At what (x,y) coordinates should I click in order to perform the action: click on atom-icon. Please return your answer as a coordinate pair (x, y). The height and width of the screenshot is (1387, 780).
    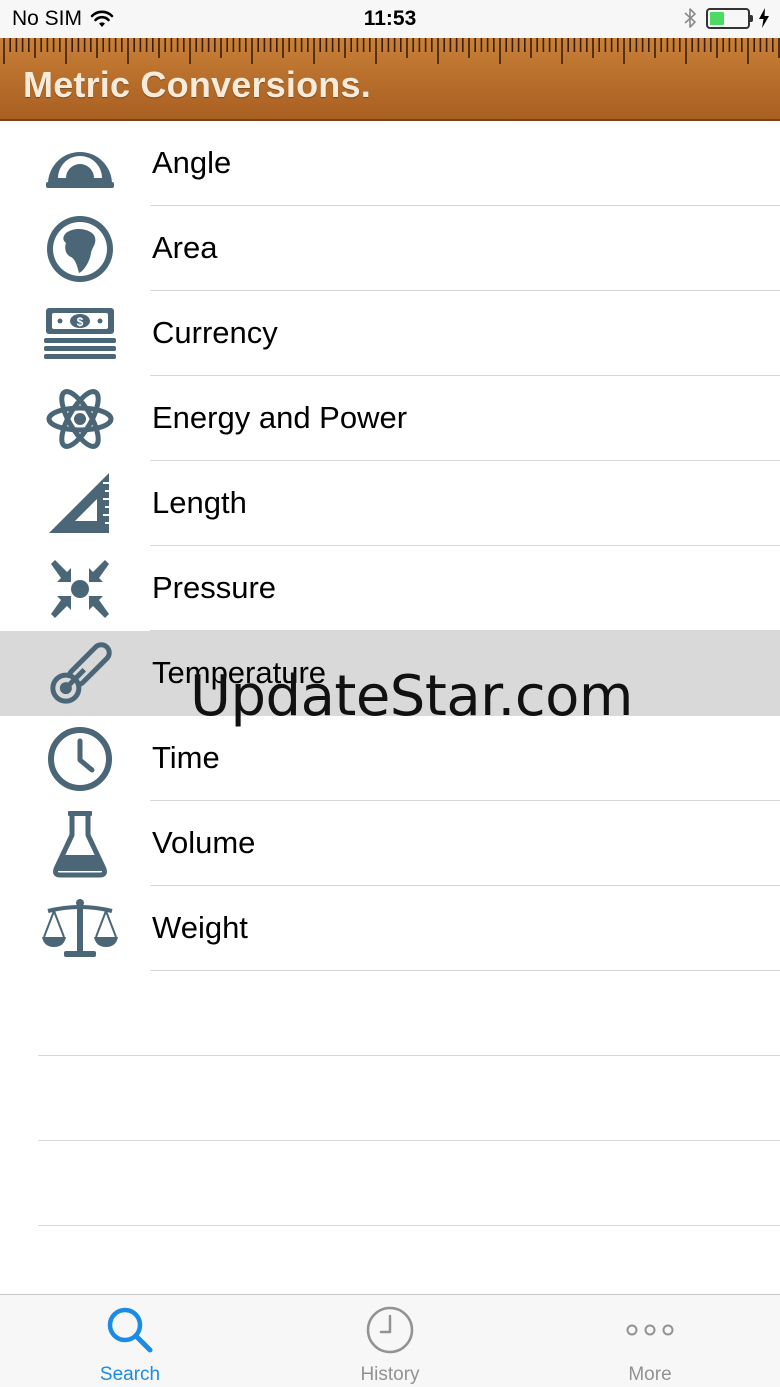
    Looking at the image, I should click on (80, 419).